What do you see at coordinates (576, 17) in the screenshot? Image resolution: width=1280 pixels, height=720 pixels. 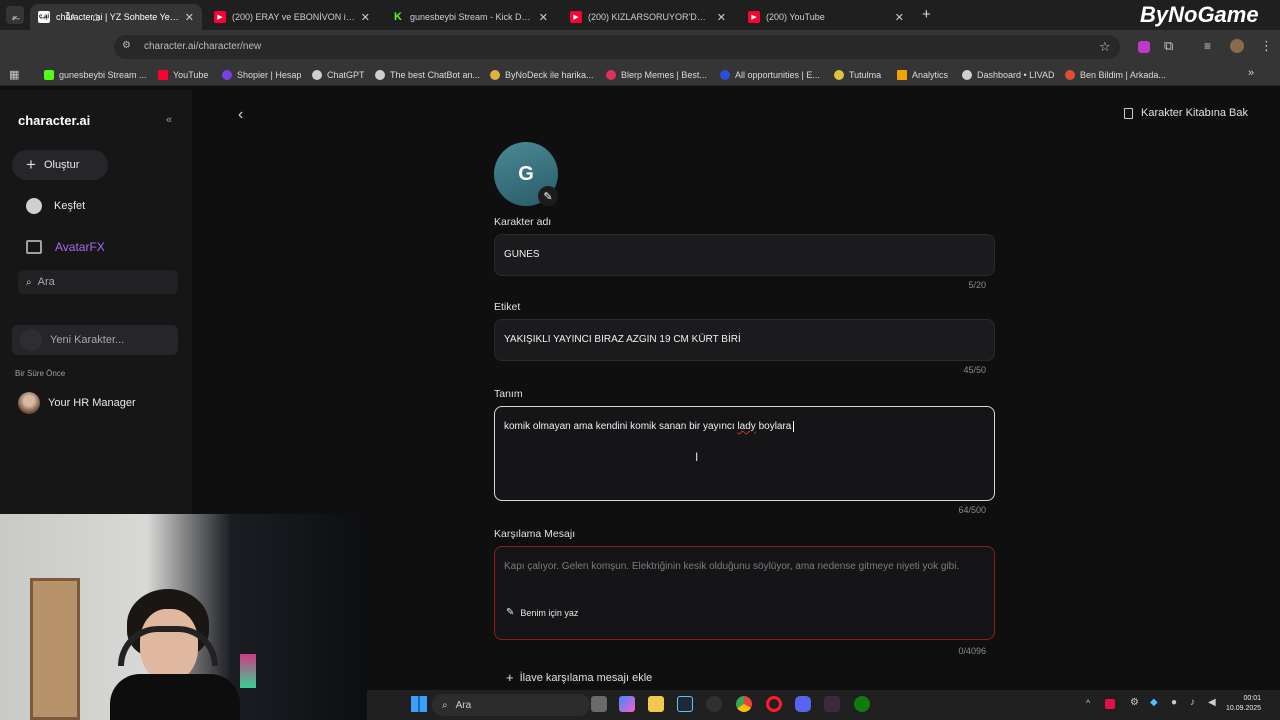 I see `youtube-icon: ▶` at bounding box center [576, 17].